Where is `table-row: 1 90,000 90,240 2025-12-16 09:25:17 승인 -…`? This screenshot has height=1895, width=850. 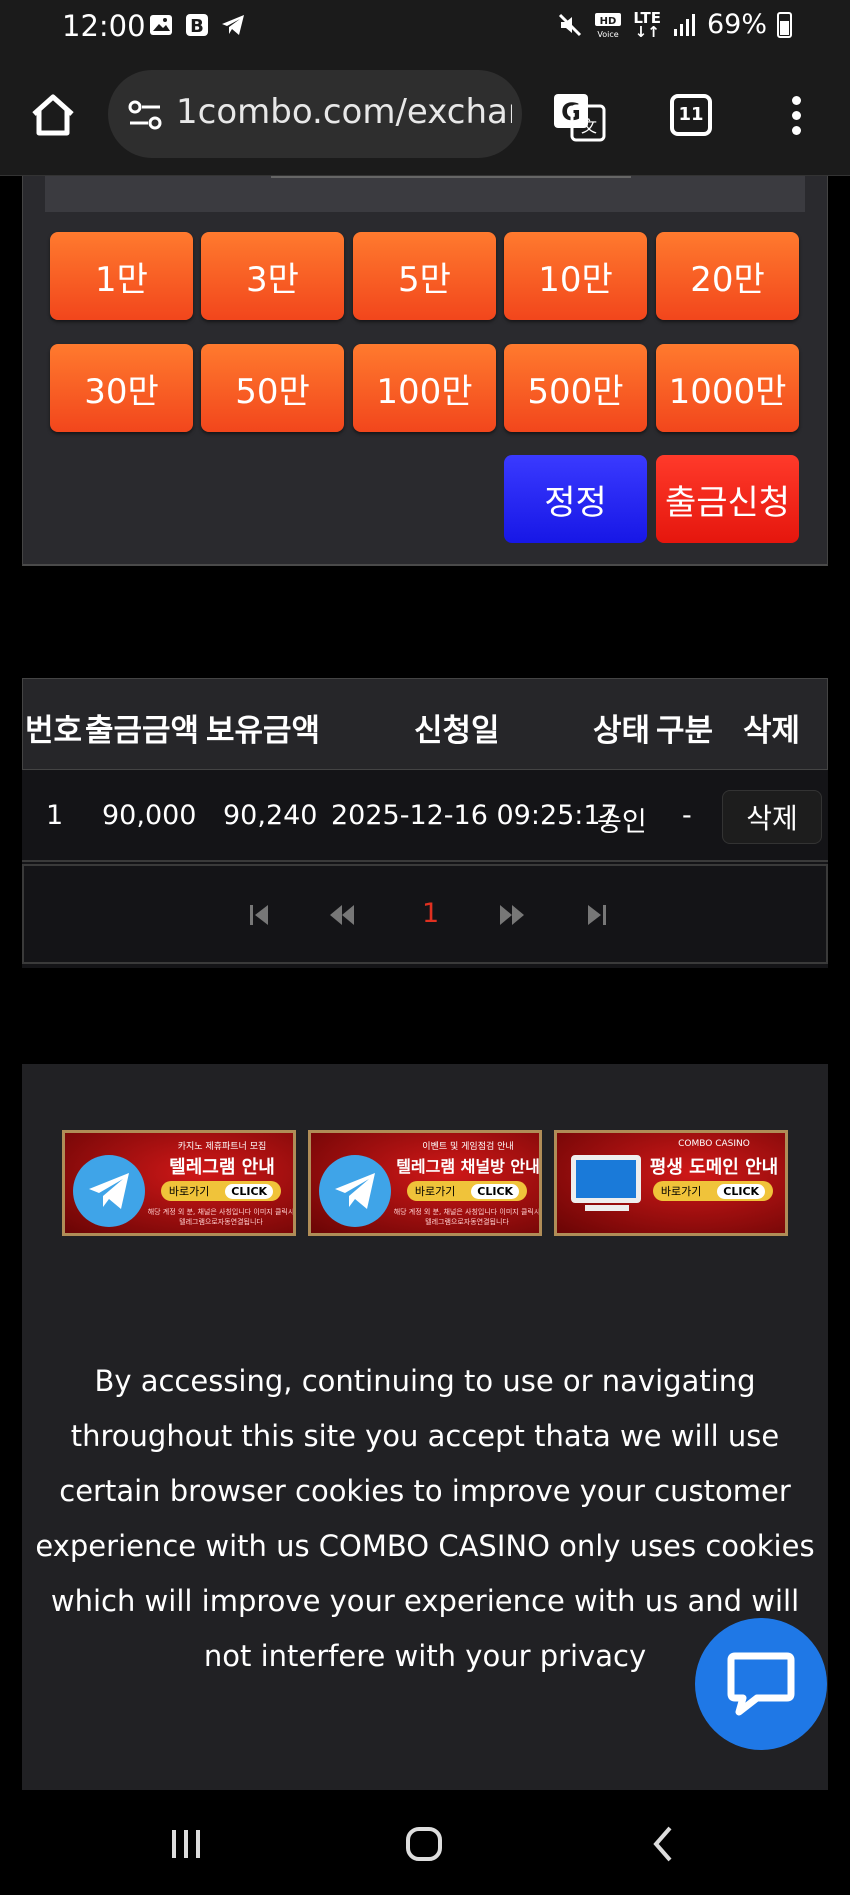
table-row: 1 90,000 90,240 2025-12-16 09:25:17 승인 -… is located at coordinates (425, 816).